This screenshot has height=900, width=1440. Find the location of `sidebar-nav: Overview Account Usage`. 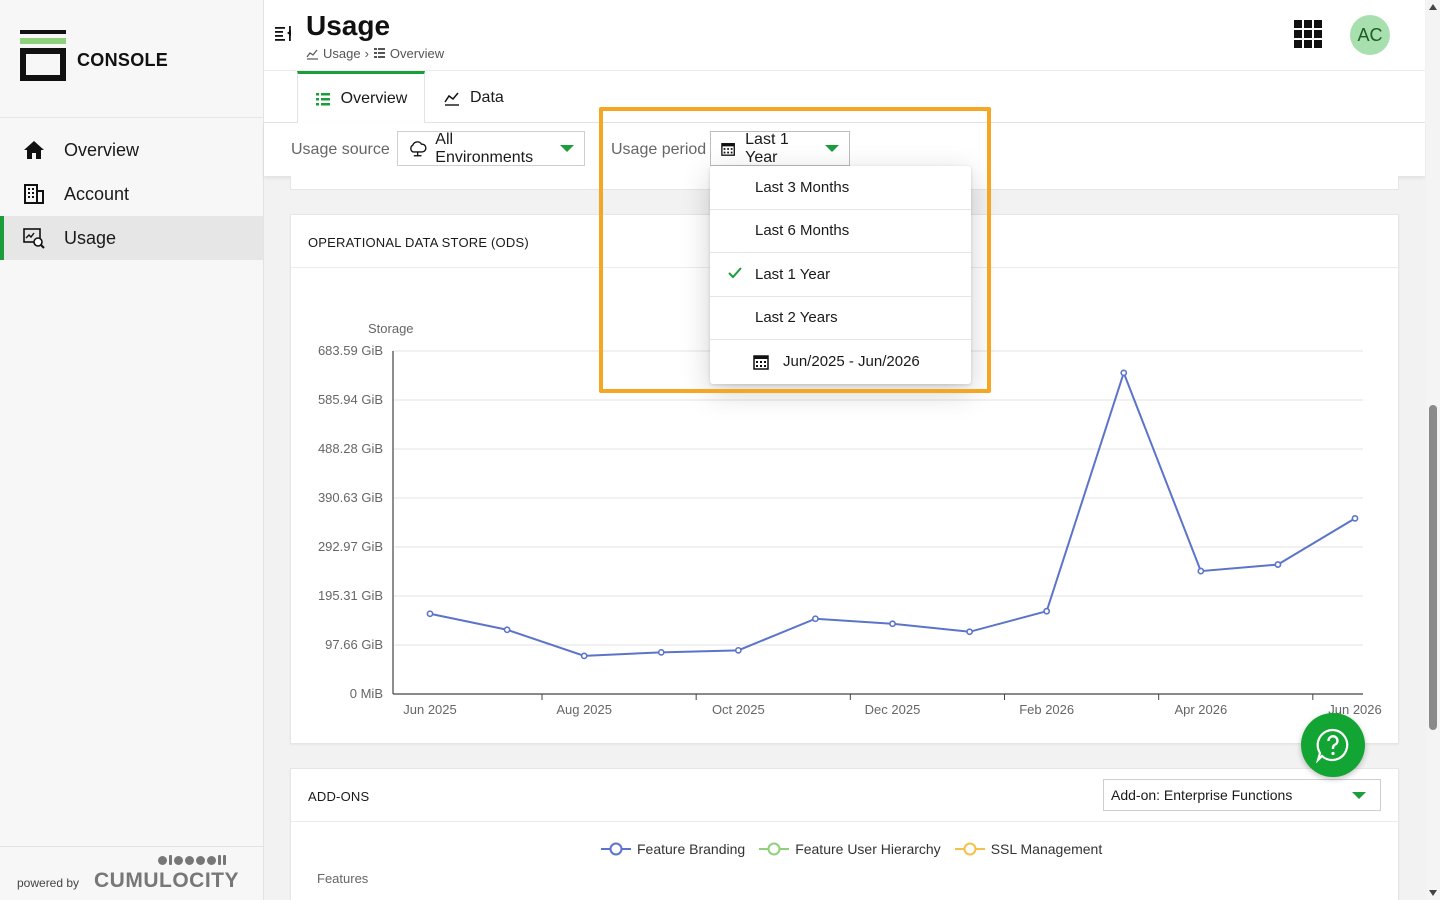

sidebar-nav: Overview Account Usage is located at coordinates (131, 194).